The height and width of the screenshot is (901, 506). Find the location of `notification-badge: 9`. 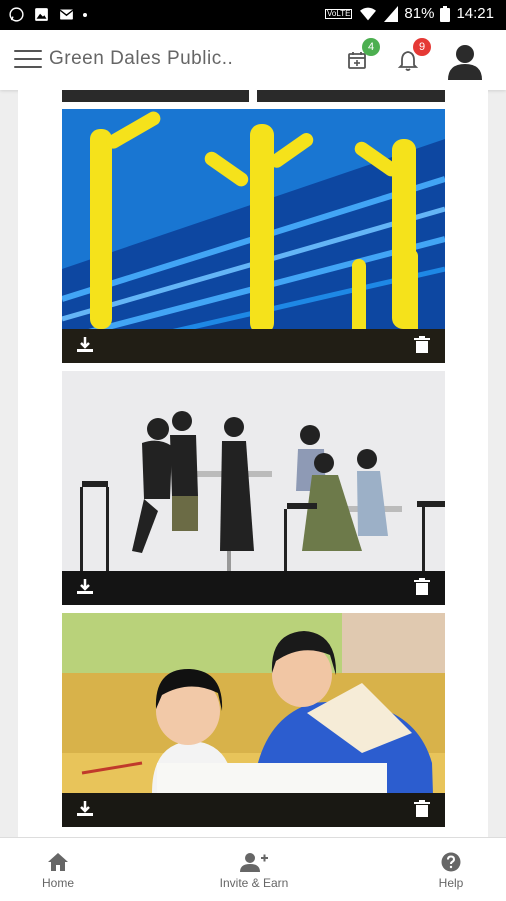

notification-badge: 9 is located at coordinates (422, 47).